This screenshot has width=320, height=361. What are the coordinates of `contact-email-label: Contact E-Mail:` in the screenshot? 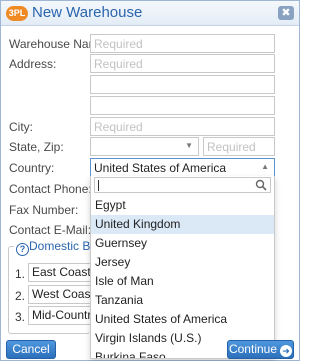 It's located at (50, 230).